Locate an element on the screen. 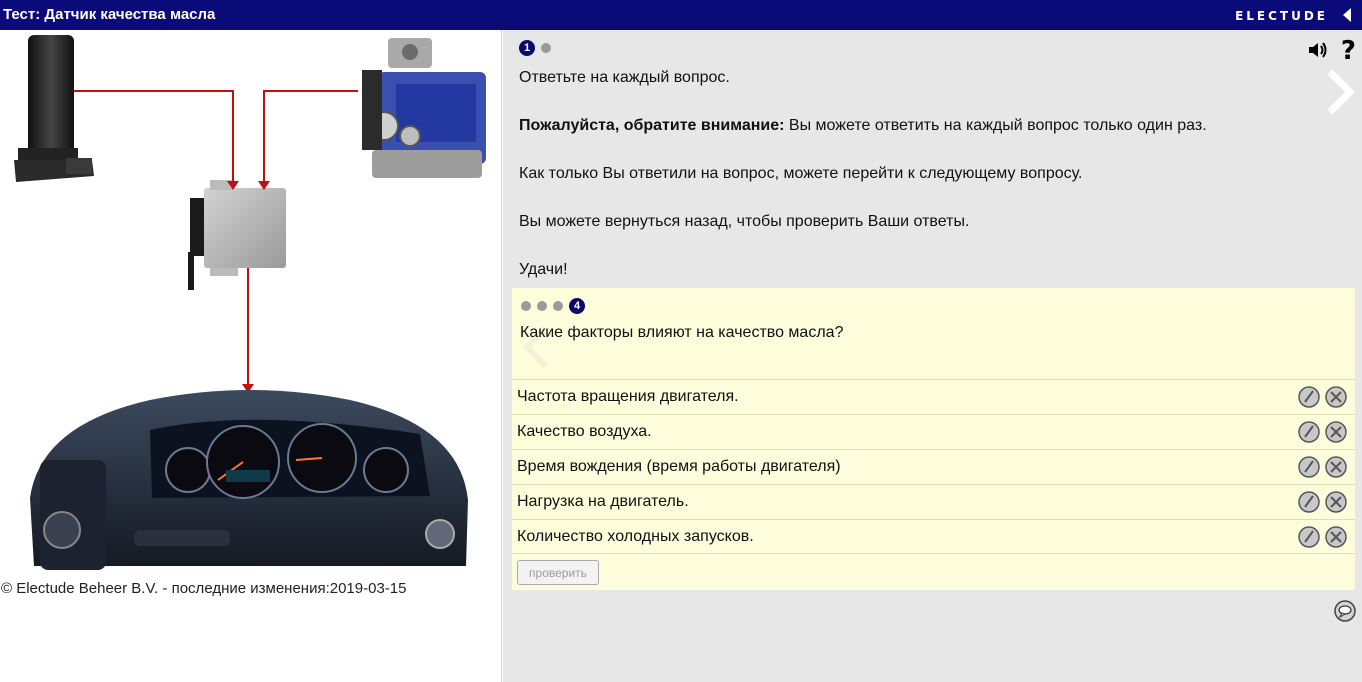 This screenshot has width=1362, height=682. answer-text: Время вождения (время работы двигателя) is located at coordinates (679, 466).